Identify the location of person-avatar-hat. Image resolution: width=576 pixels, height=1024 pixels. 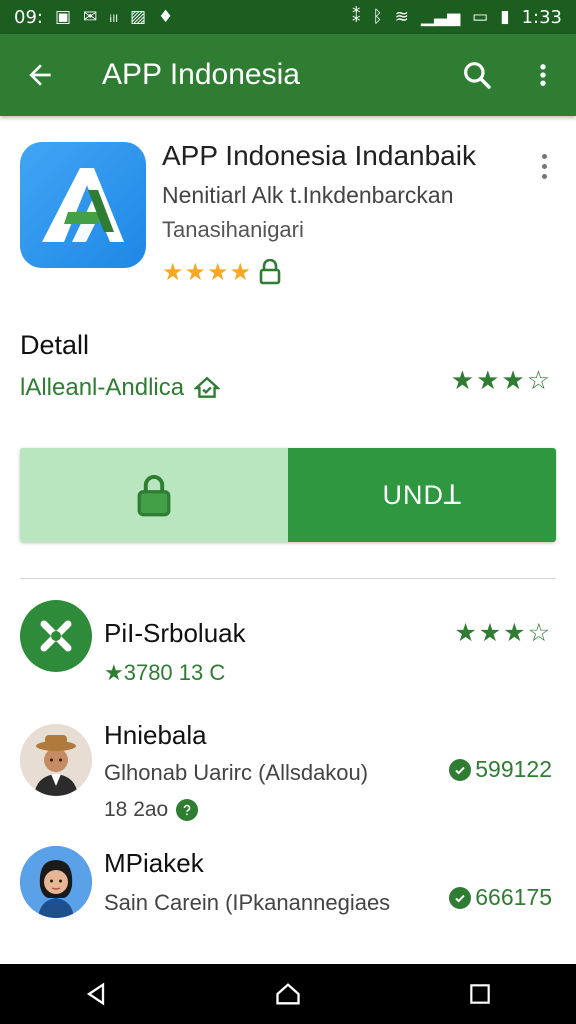
(56, 760).